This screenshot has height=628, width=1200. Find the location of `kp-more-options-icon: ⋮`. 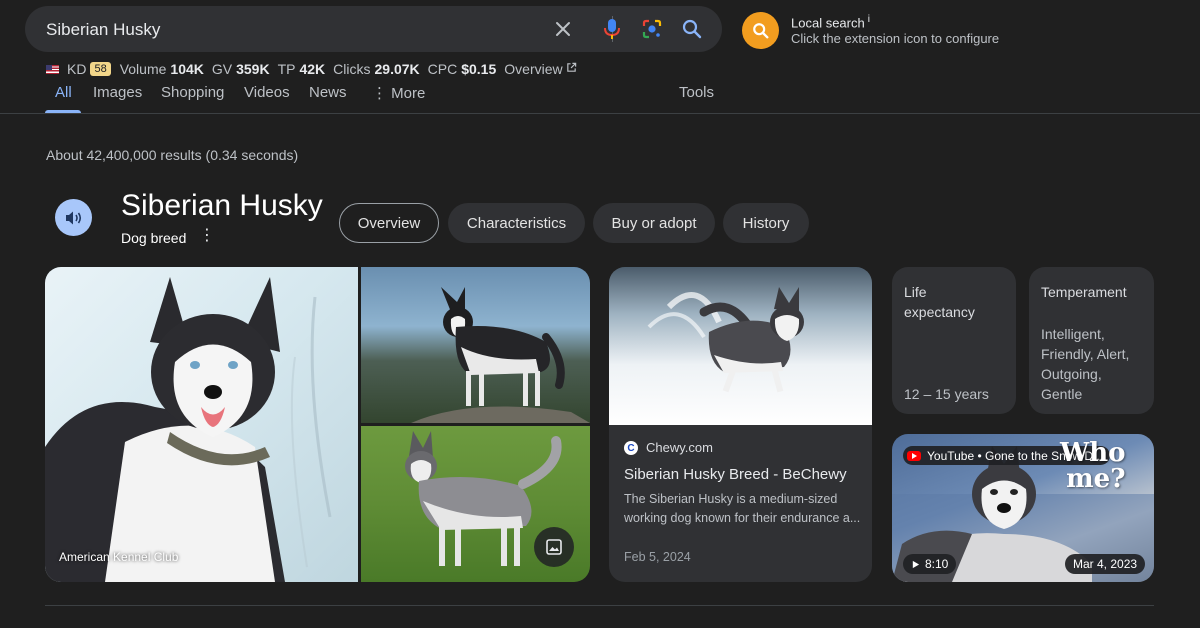

kp-more-options-icon: ⋮ is located at coordinates (207, 236).